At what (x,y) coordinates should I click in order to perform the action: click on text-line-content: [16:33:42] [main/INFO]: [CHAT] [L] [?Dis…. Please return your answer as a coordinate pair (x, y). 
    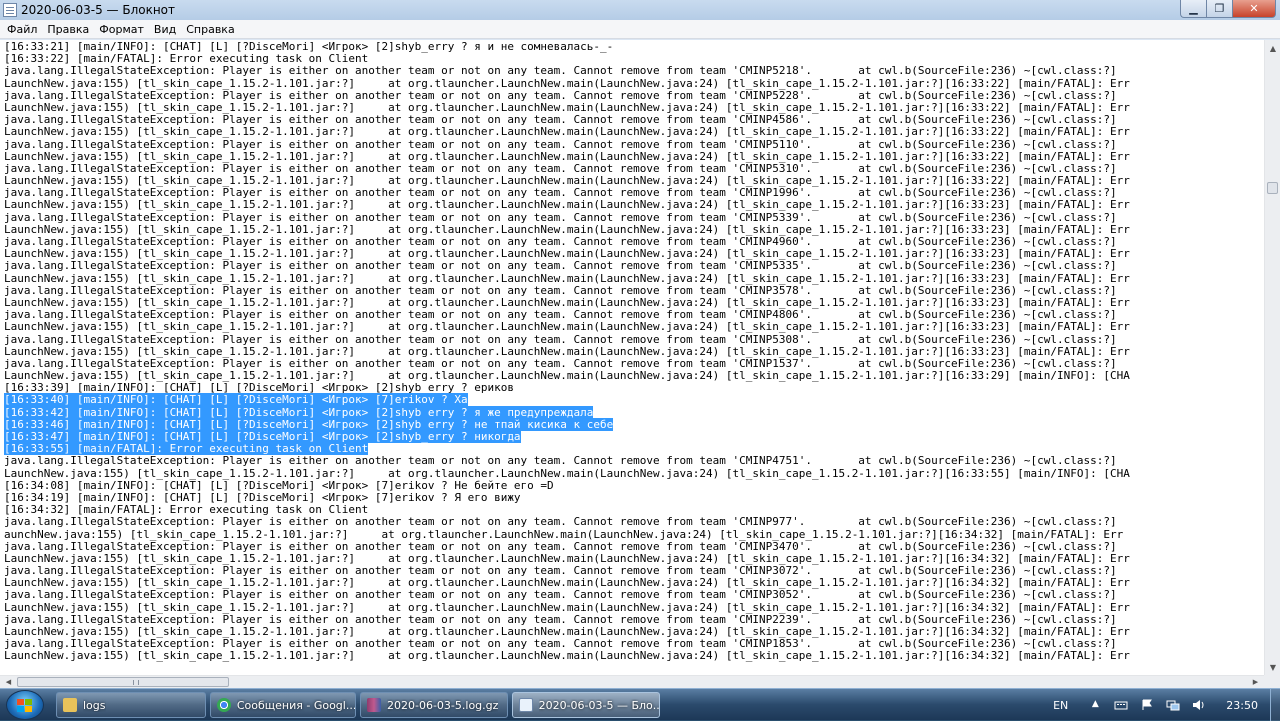
    Looking at the image, I should click on (299, 412).